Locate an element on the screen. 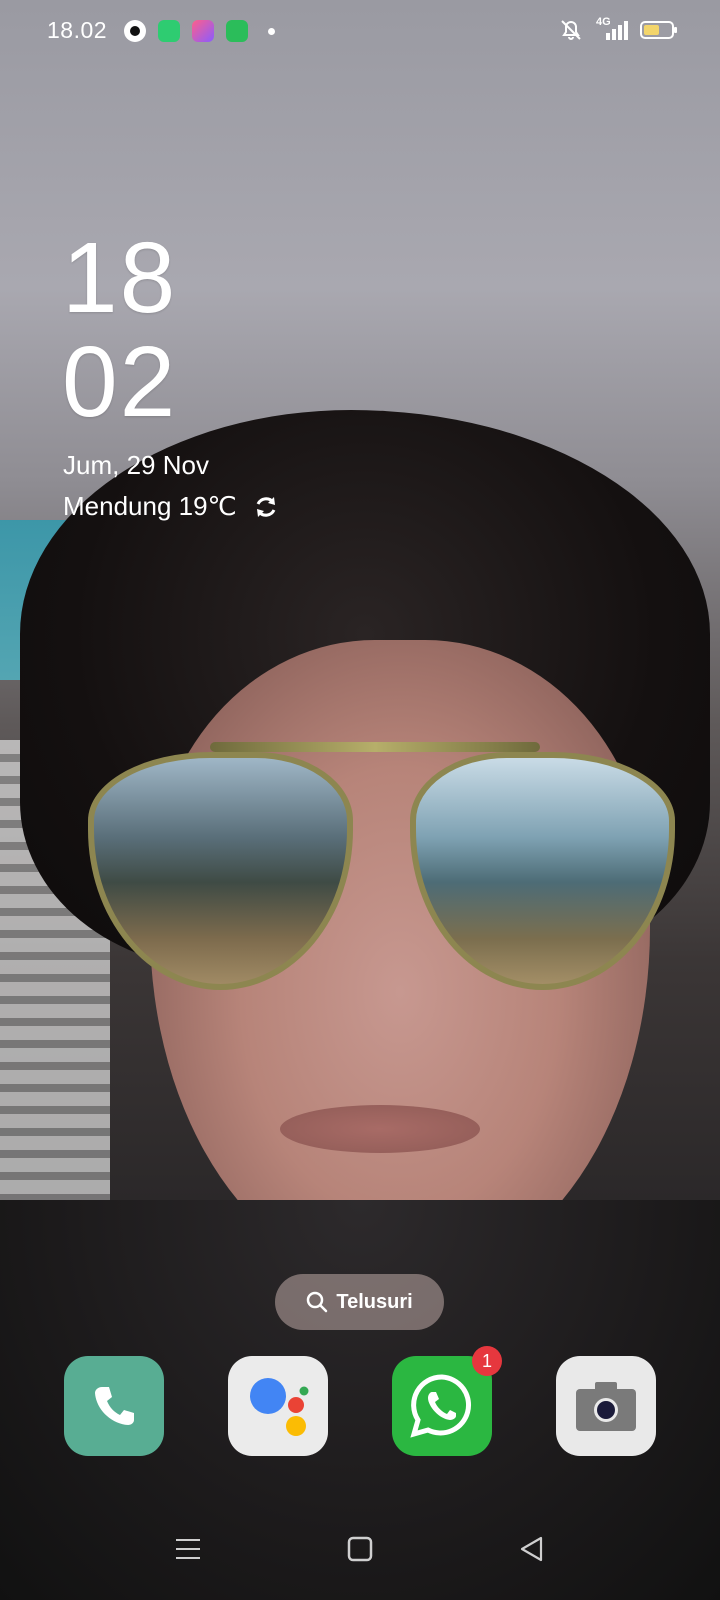  app-market-icon is located at coordinates (237, 31).